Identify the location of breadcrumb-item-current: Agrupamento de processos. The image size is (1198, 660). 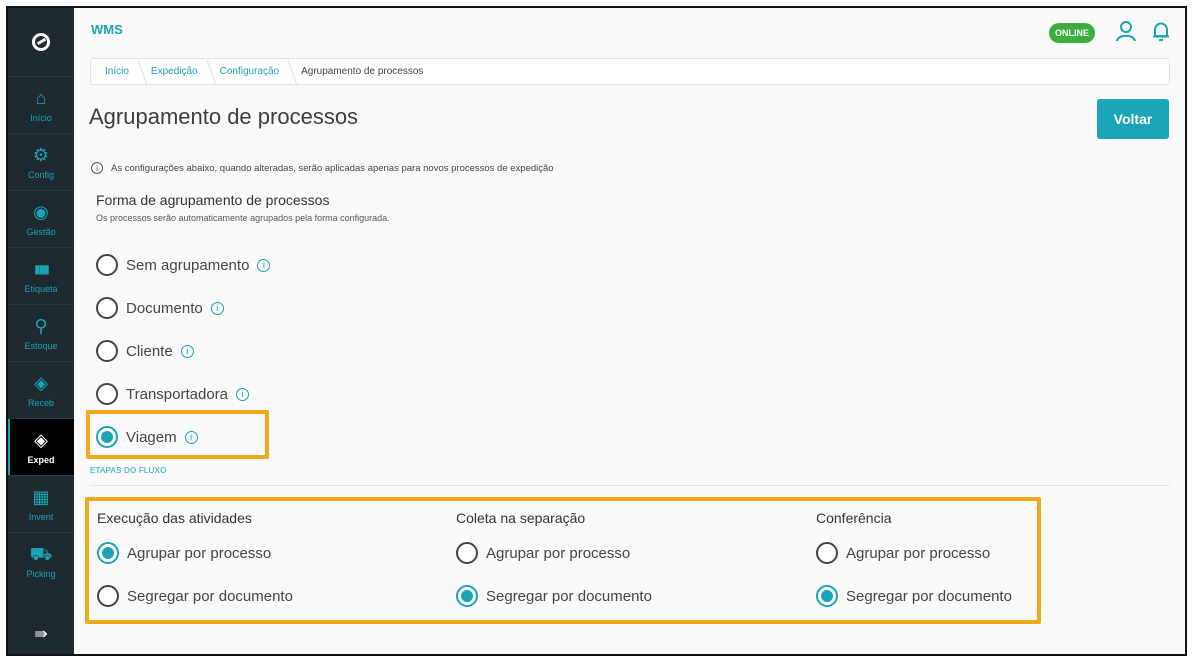
(362, 71).